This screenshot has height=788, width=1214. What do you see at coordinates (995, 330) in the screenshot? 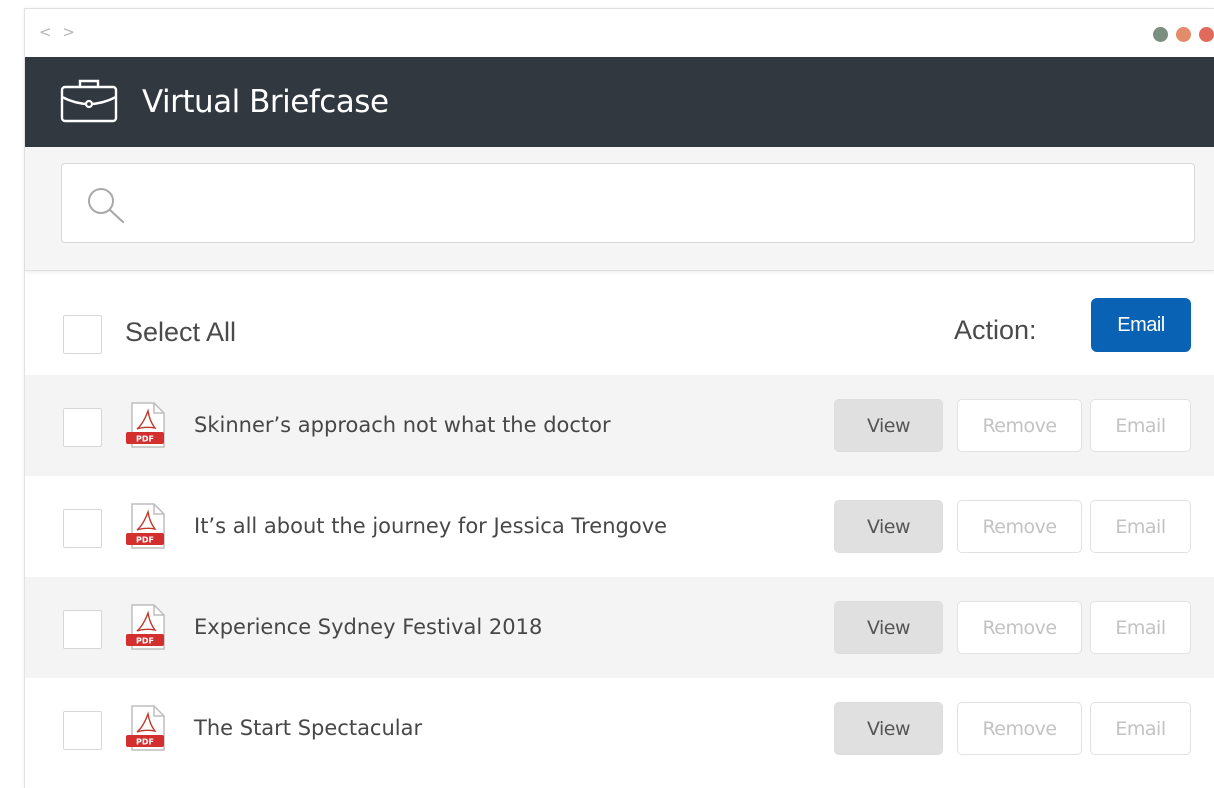
I see `action-label: Action:` at bounding box center [995, 330].